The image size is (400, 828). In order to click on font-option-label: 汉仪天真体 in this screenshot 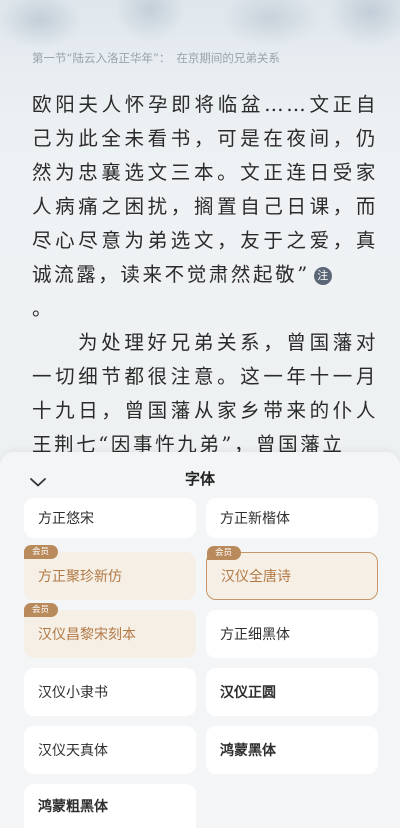, I will do `click(73, 751)`.